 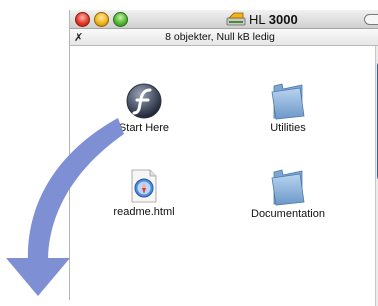 I want to click on flash-icon, so click(x=144, y=101).